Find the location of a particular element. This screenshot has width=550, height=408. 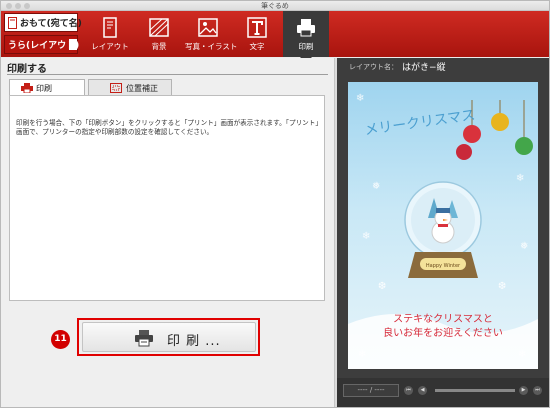

last-page-button: ⏭ is located at coordinates (537, 390).